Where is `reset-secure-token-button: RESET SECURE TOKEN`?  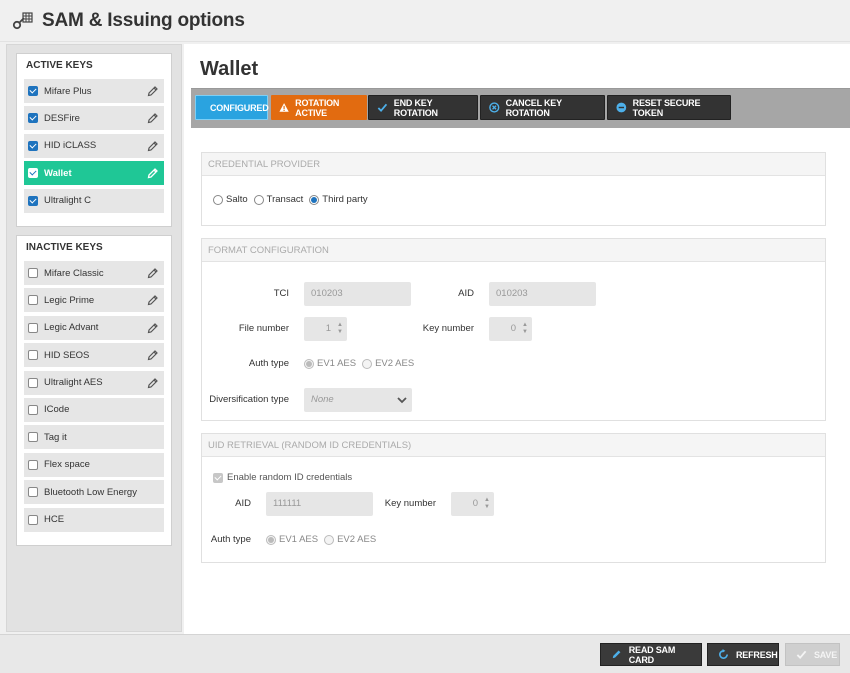
reset-secure-token-button: RESET SECURE TOKEN is located at coordinates (669, 107).